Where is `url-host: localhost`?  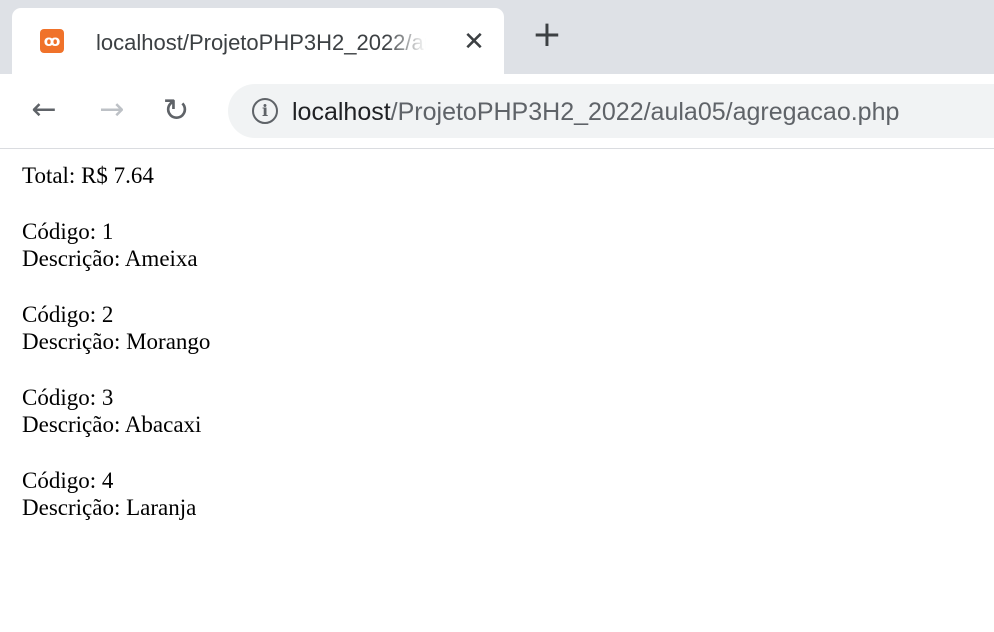 url-host: localhost is located at coordinates (341, 112).